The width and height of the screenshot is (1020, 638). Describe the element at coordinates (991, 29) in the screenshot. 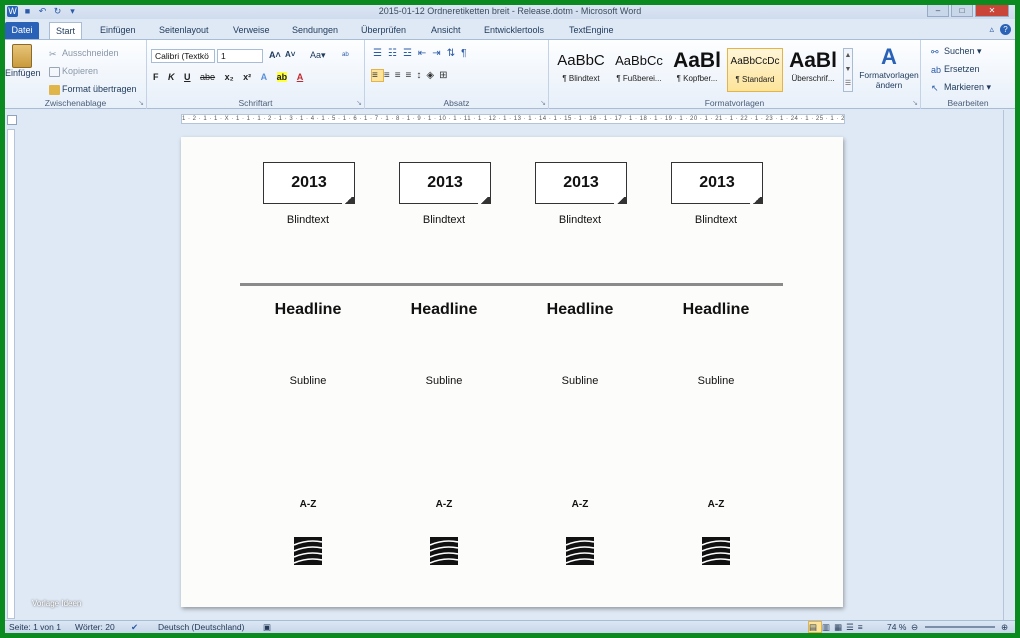

I see `minimize-ribbon-icon: ▵` at that location.